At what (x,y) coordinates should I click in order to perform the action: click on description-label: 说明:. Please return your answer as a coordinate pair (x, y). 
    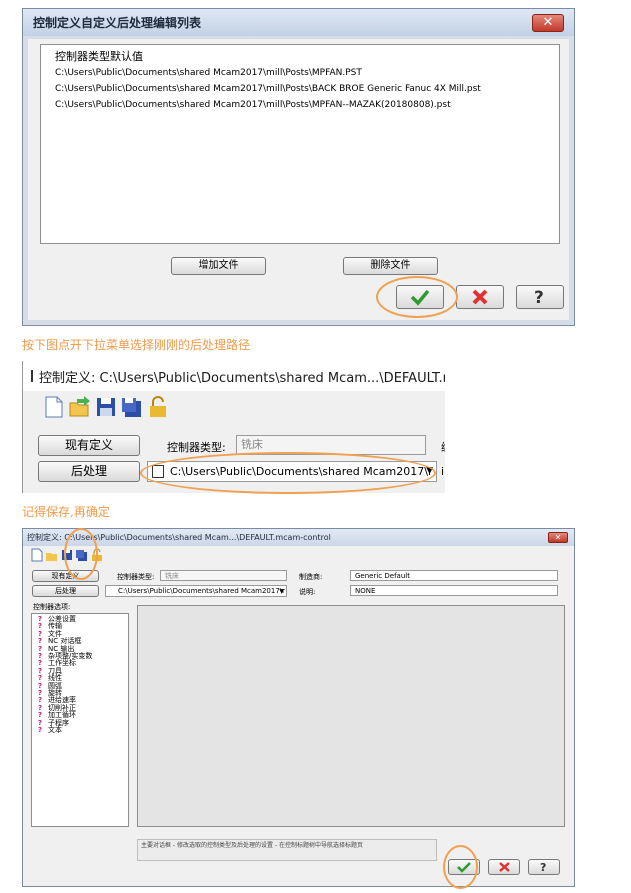
    Looking at the image, I should click on (307, 592).